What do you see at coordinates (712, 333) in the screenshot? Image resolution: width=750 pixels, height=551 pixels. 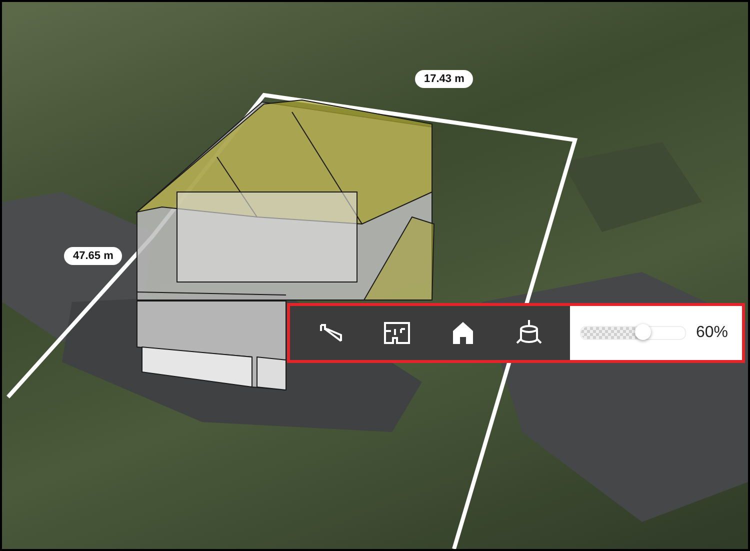 I see `opacity-value: 60%` at bounding box center [712, 333].